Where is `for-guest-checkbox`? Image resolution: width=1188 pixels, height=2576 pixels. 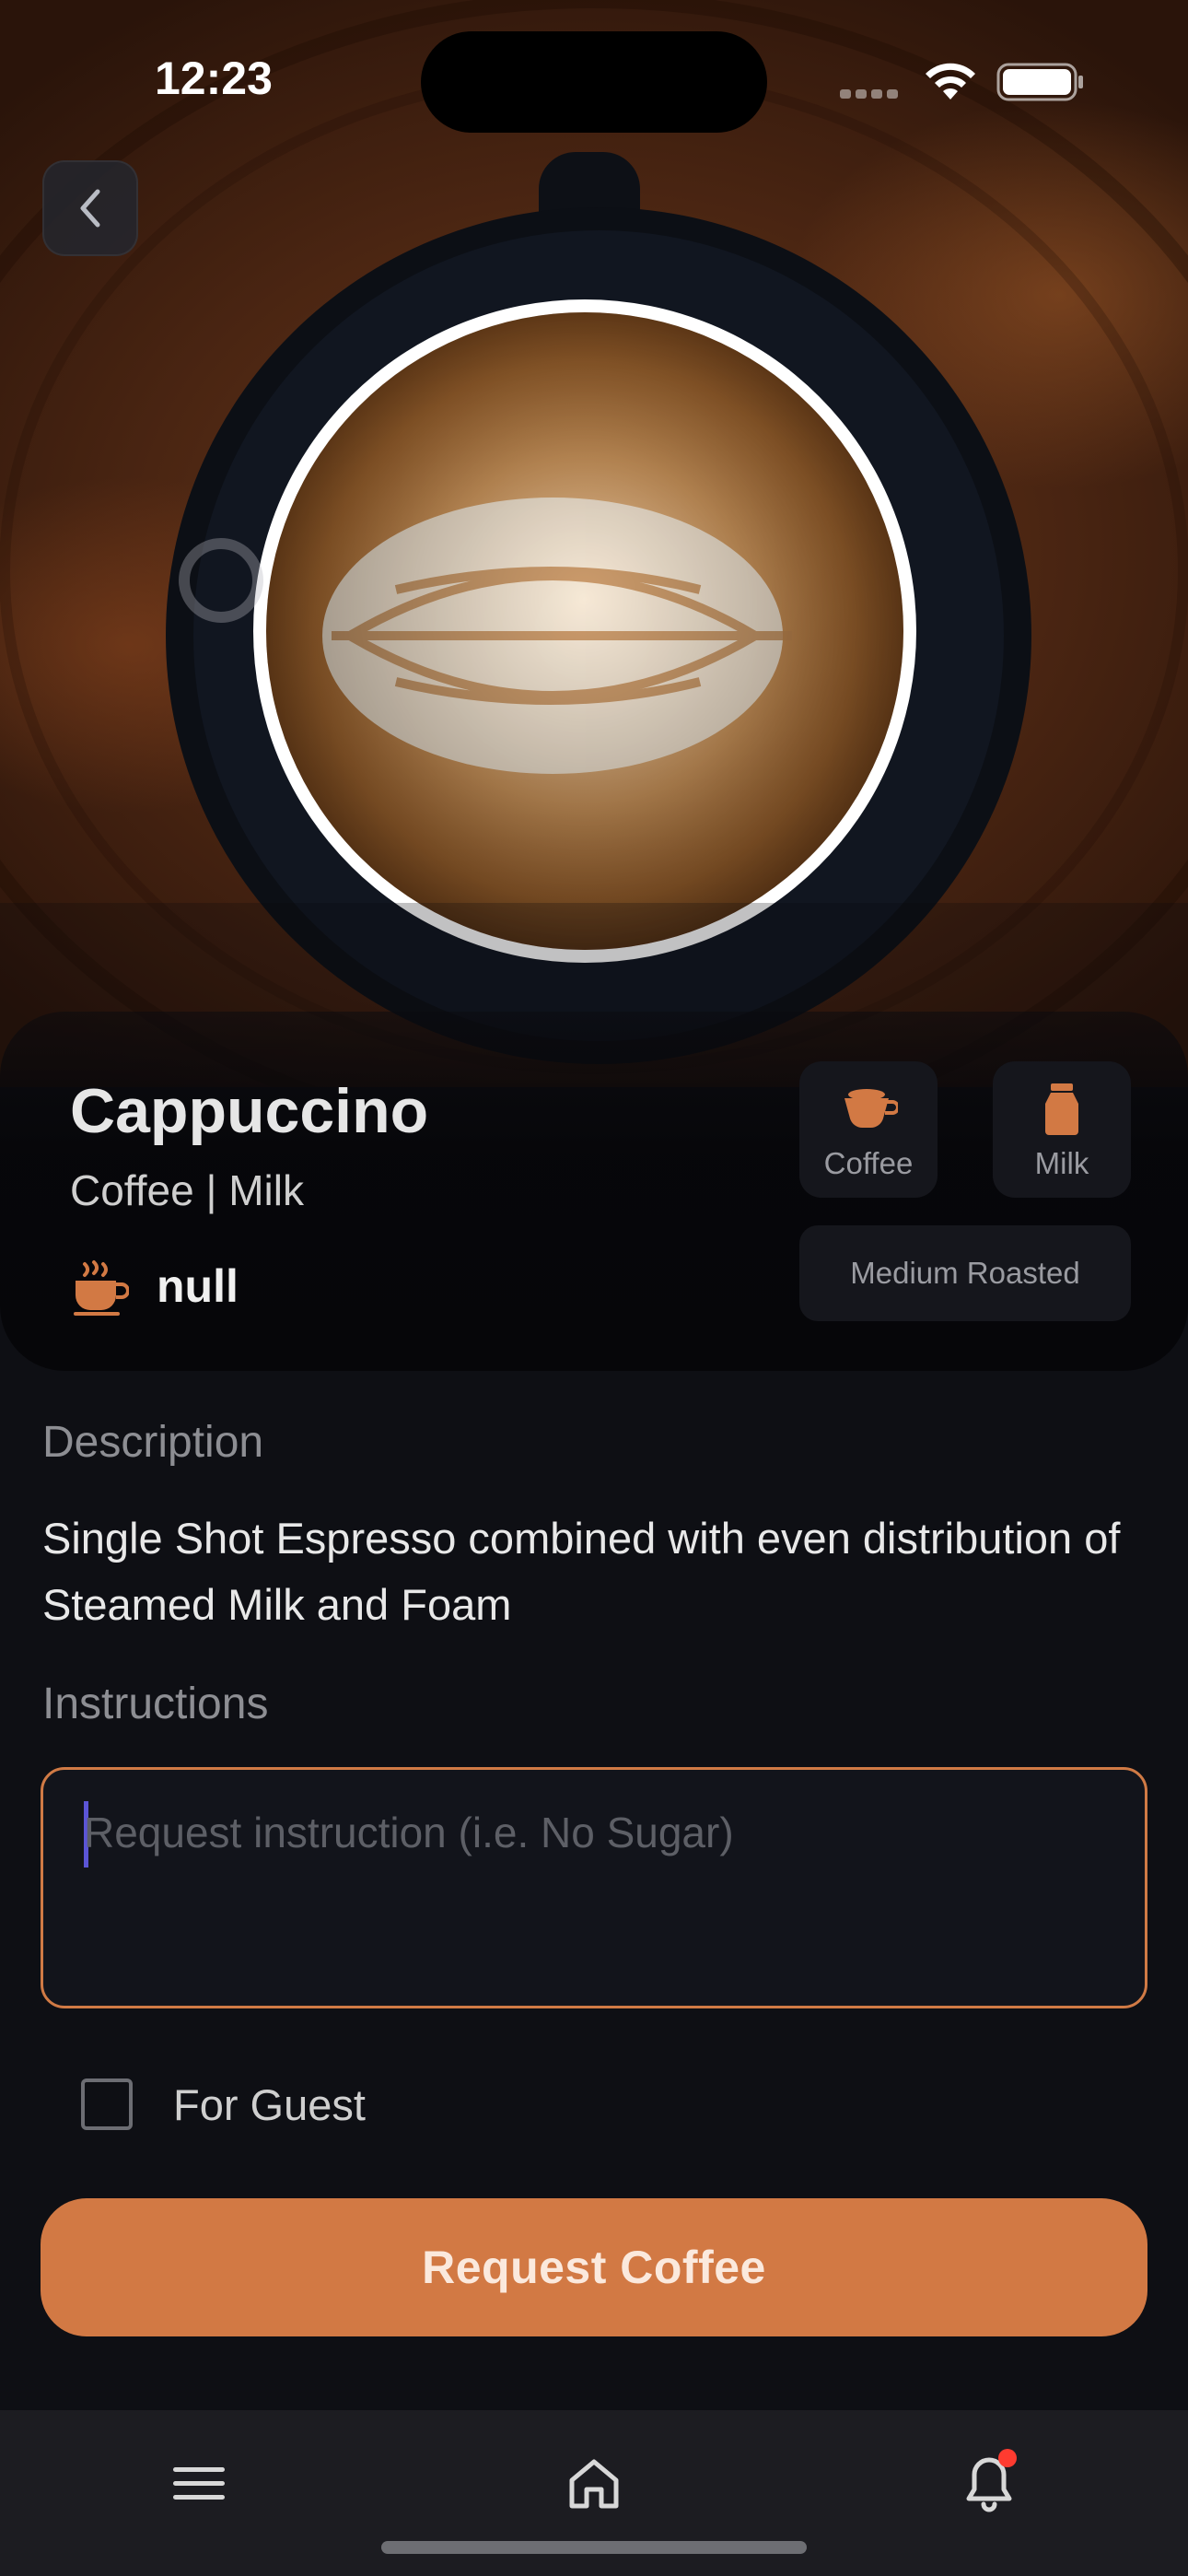
for-guest-checkbox is located at coordinates (107, 2104).